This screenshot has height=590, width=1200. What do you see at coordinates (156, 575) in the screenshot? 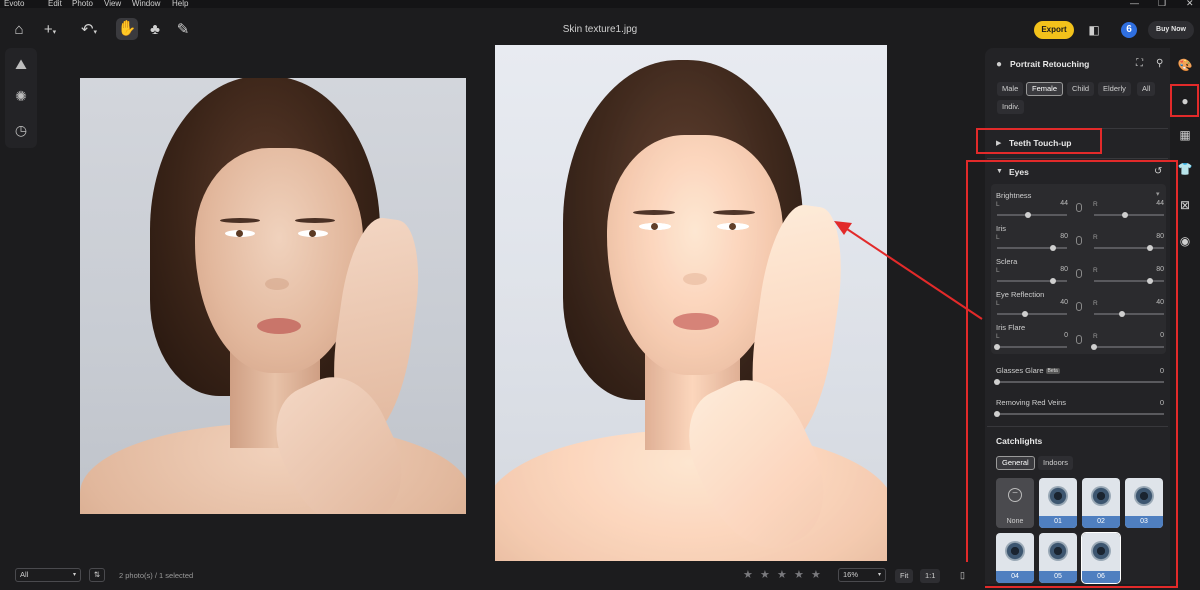
I see `selection-status: 2 photo(s) / 1 selected` at bounding box center [156, 575].